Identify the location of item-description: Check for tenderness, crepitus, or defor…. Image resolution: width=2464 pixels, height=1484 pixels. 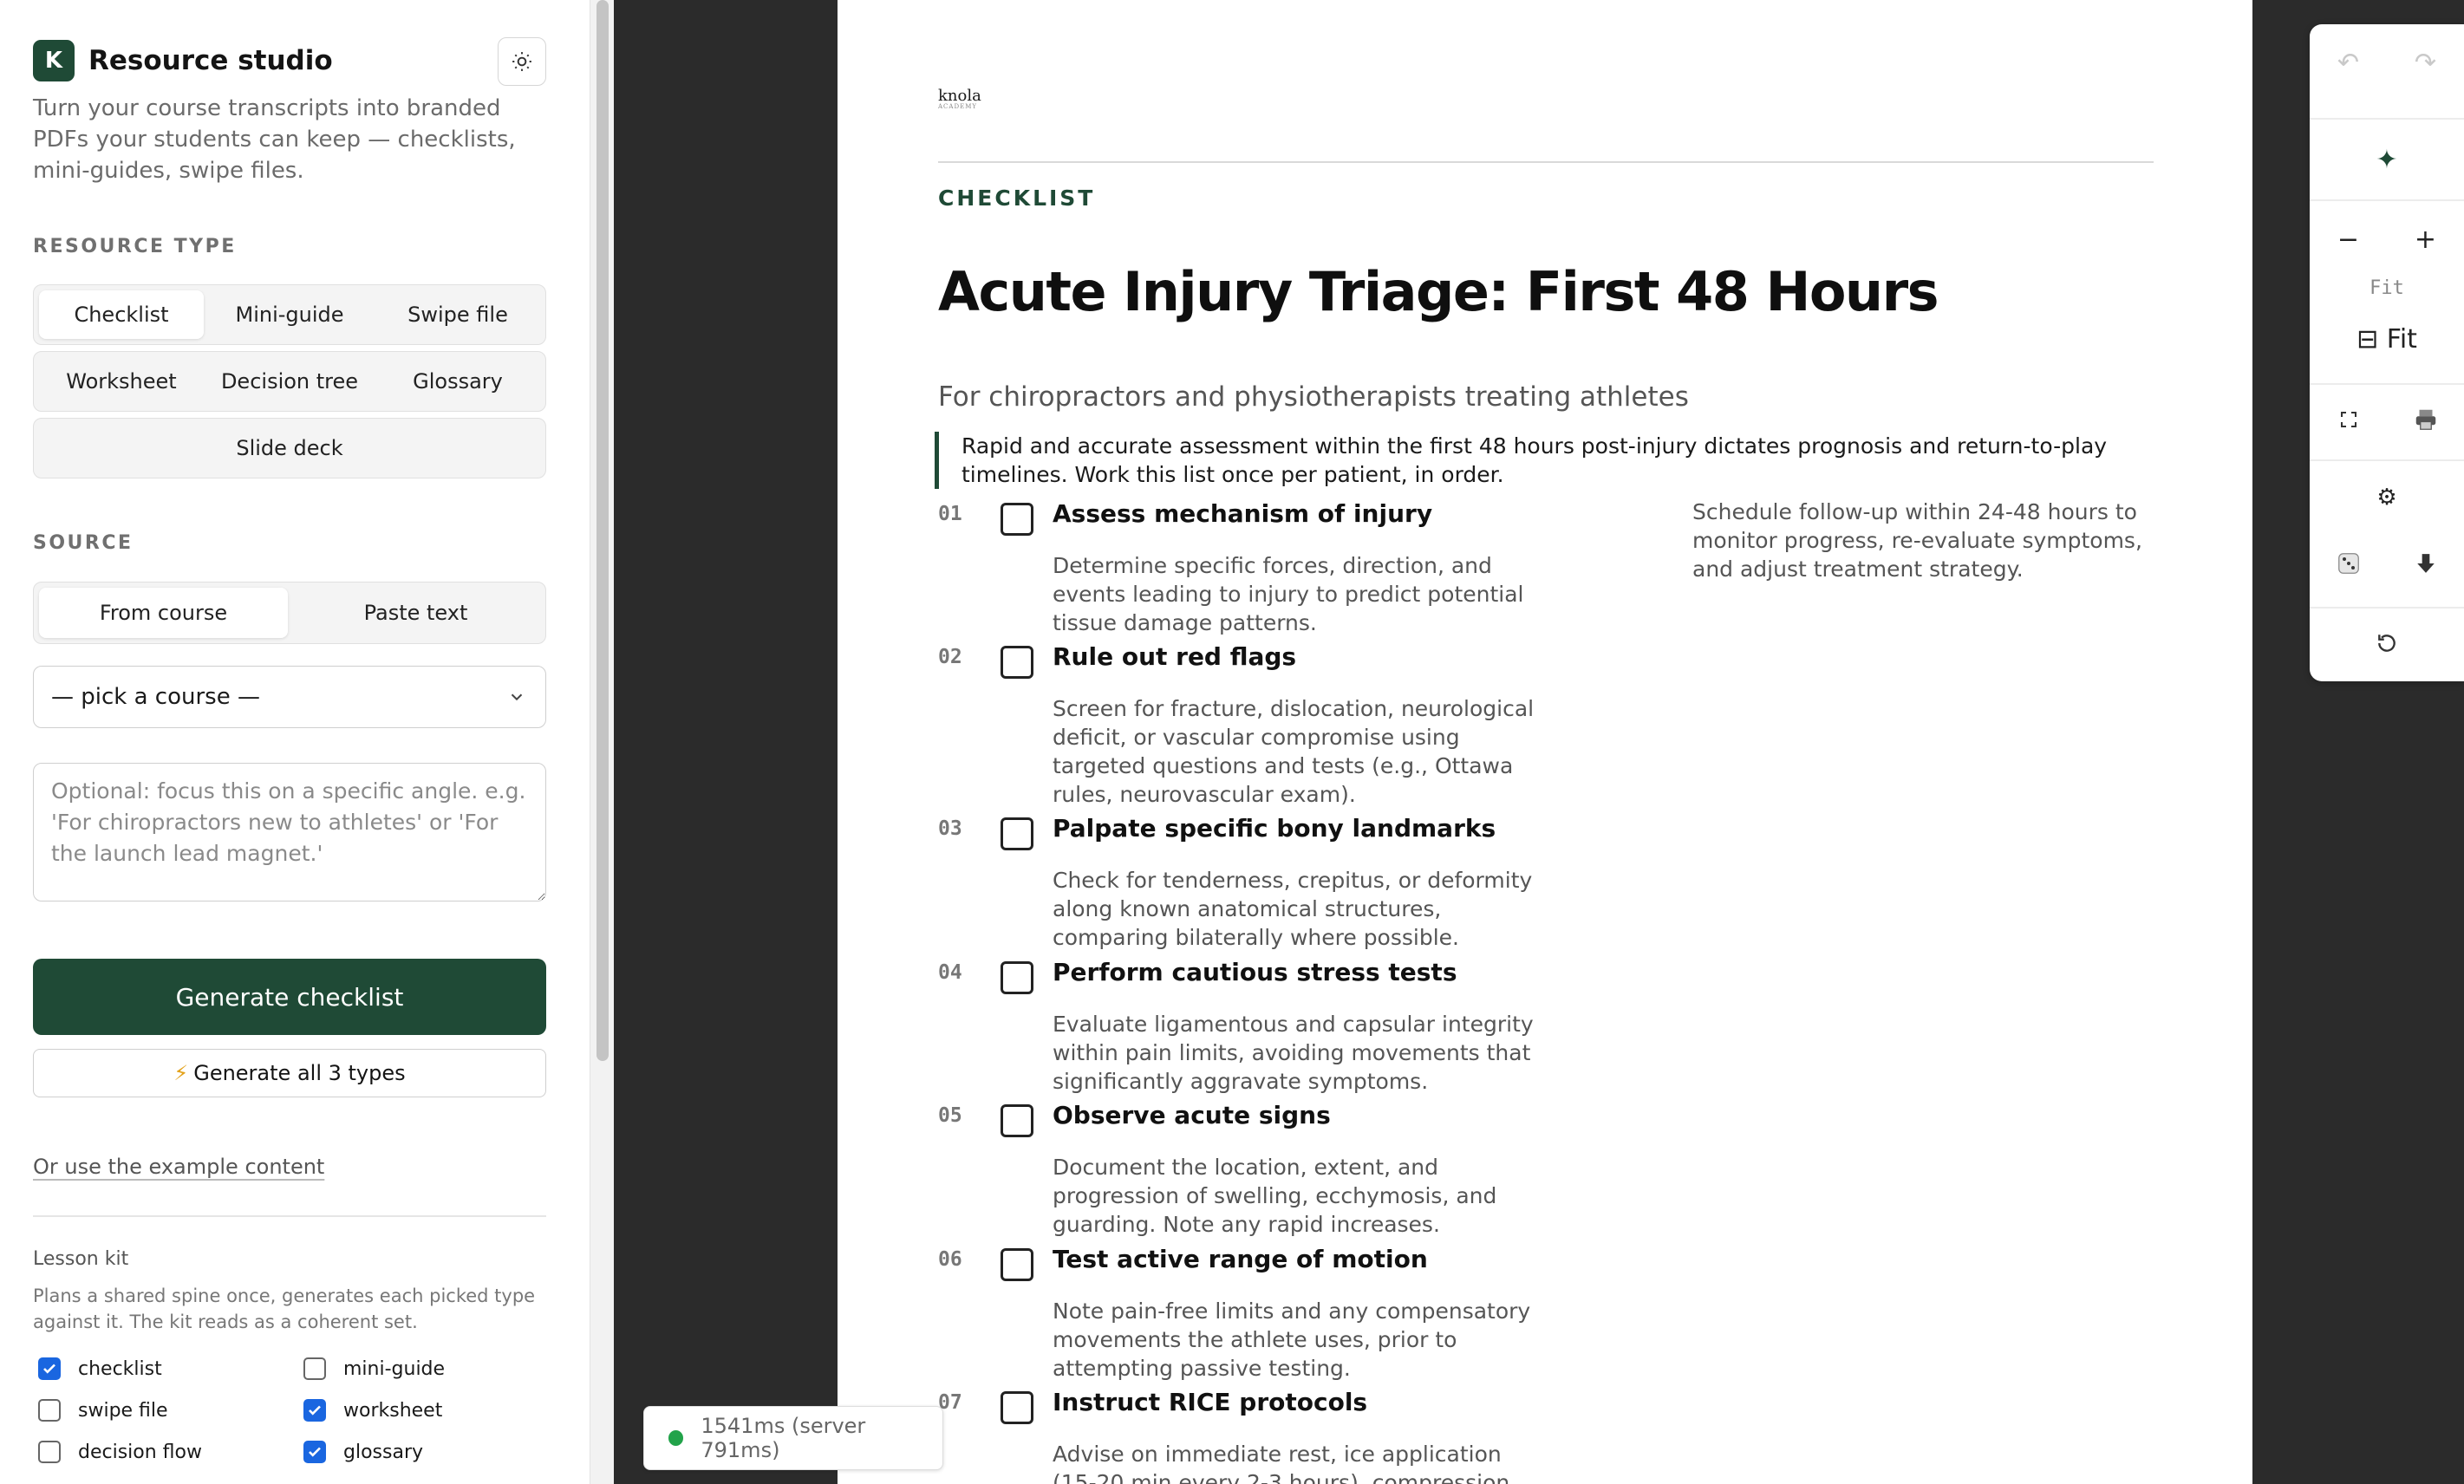
(1293, 909).